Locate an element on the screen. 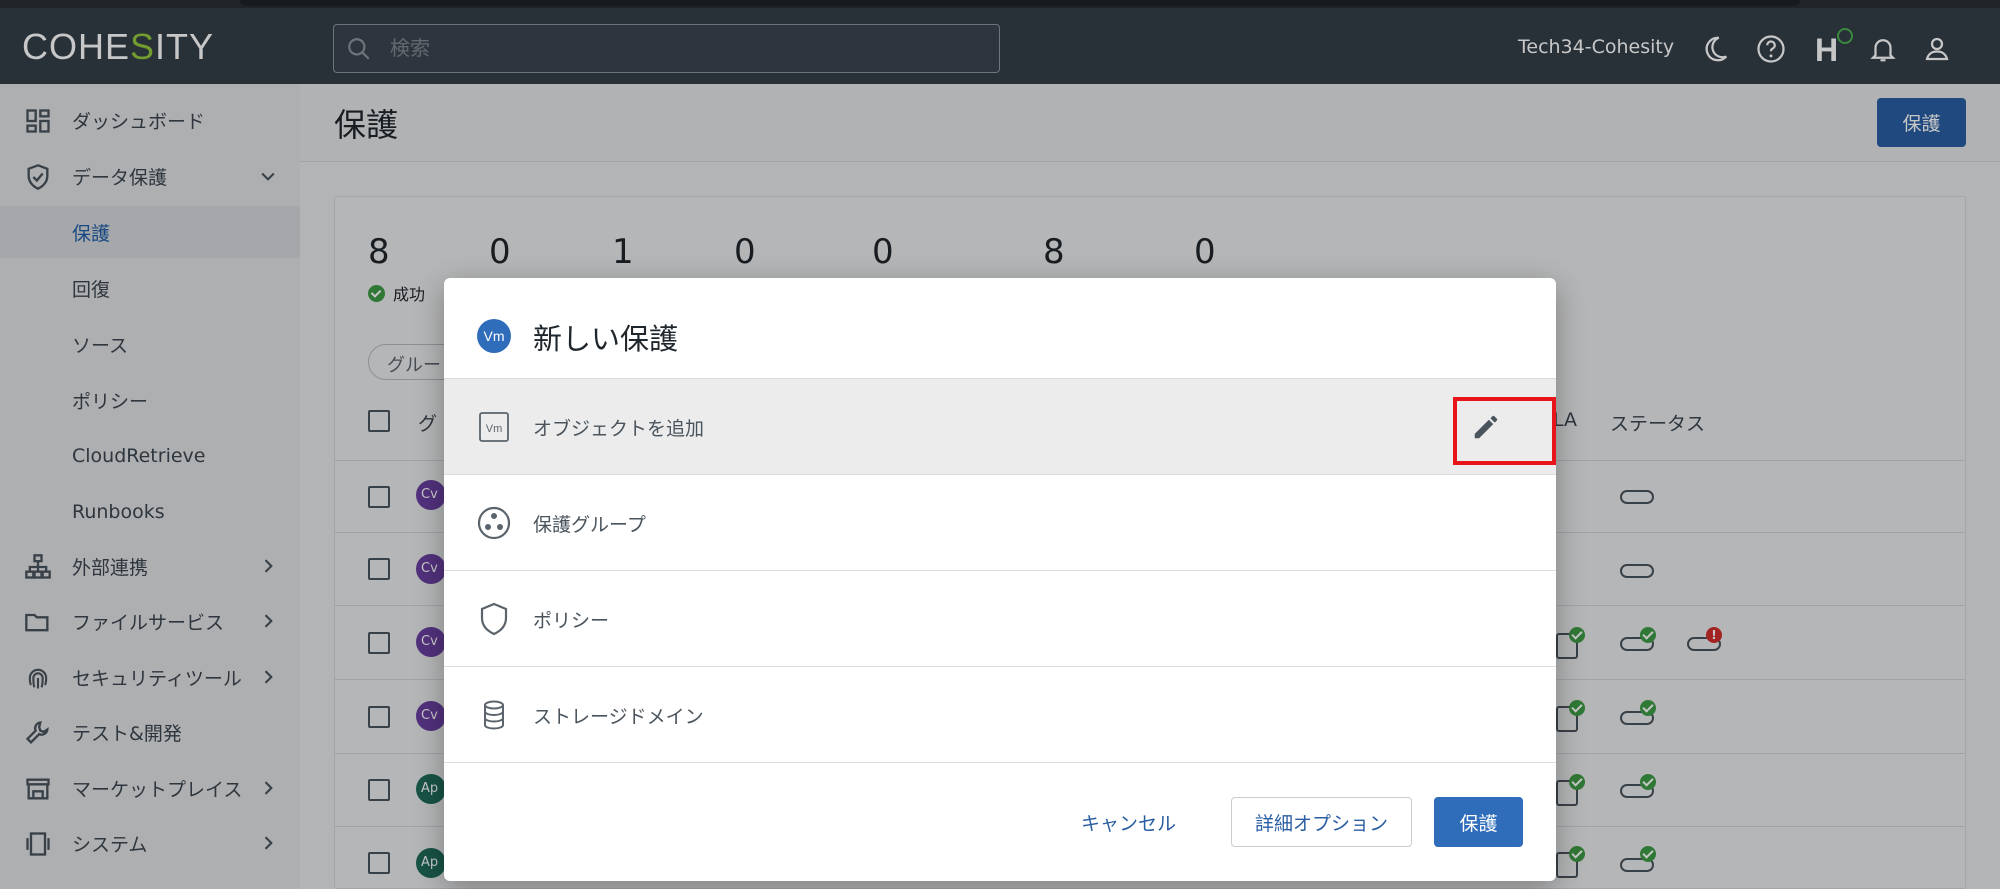 Image resolution: width=2000 pixels, height=889 pixels. database-icon is located at coordinates (494, 715).